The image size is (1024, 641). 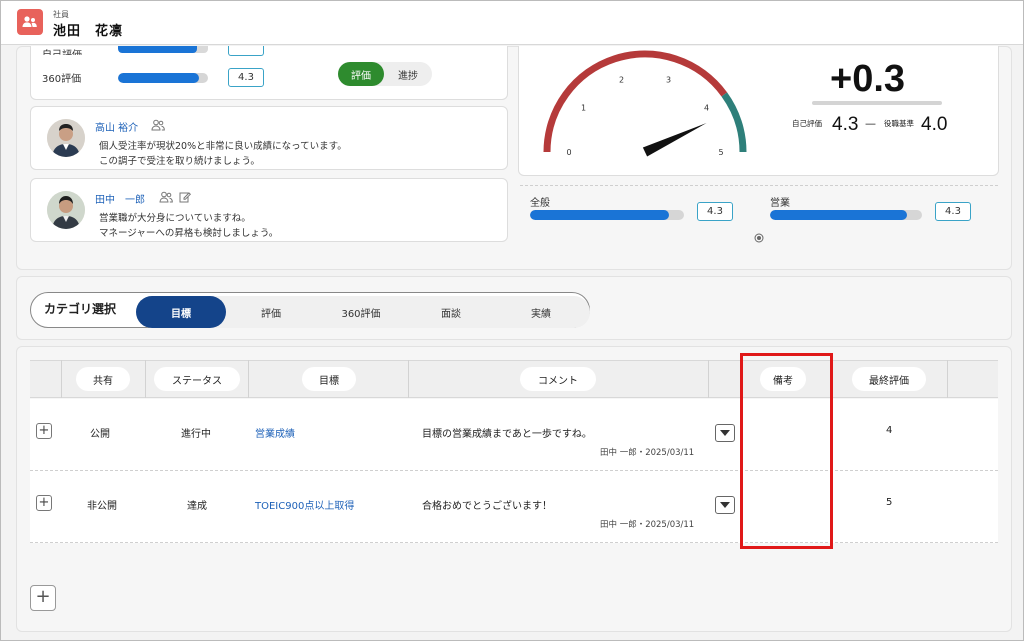 What do you see at coordinates (197, 379) in the screenshot?
I see `header-status: ステータス` at bounding box center [197, 379].